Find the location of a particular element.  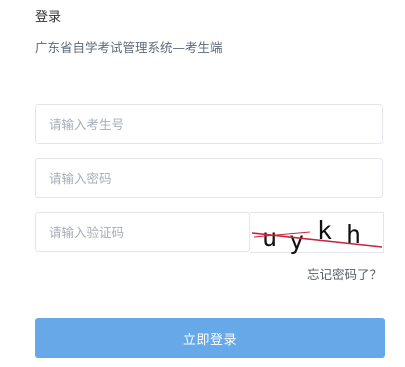

captcha-char-2: y is located at coordinates (296, 240).